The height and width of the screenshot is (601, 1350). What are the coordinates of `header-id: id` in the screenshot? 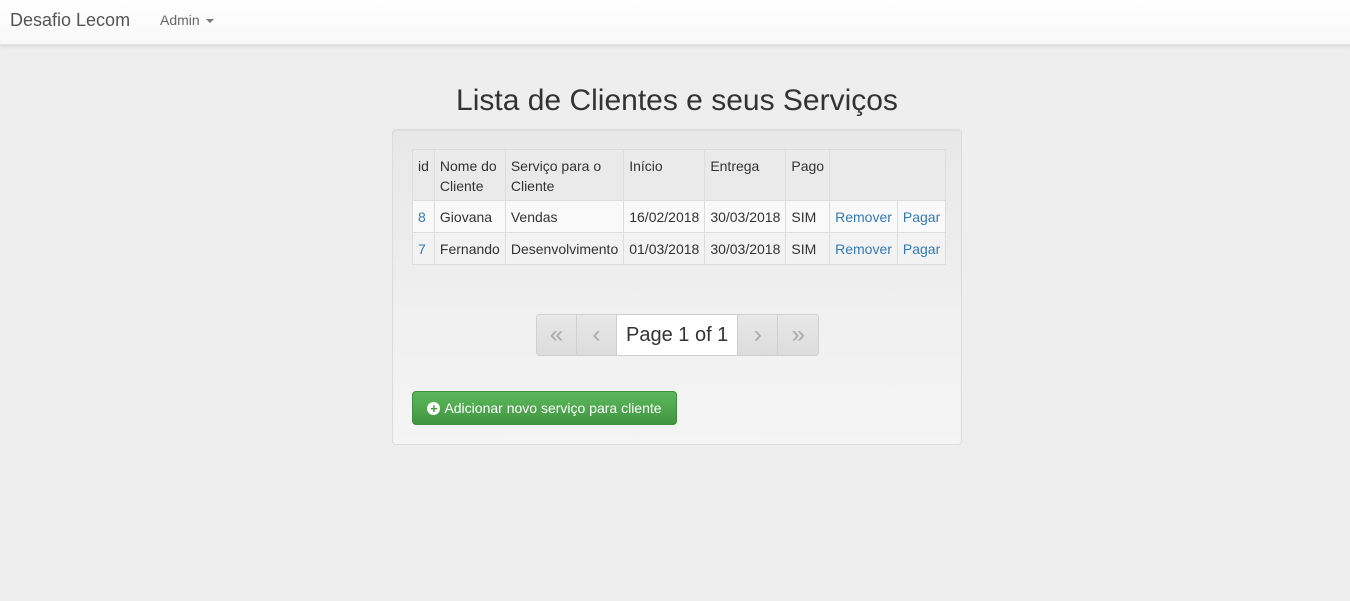 It's located at (423, 175).